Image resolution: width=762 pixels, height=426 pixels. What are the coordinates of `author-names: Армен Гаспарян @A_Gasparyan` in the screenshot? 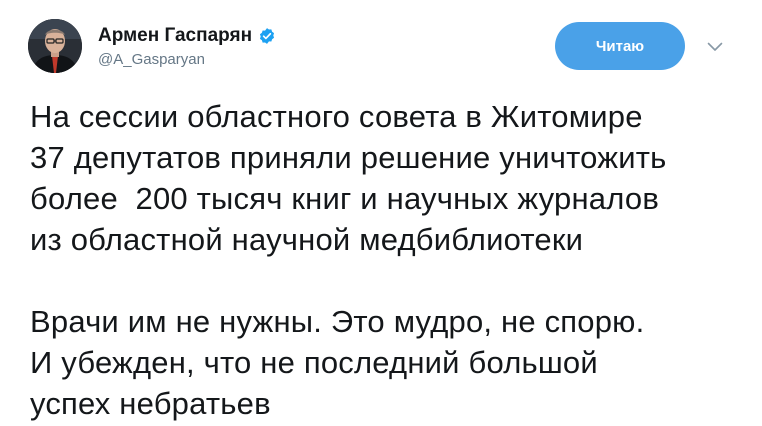 It's located at (187, 46).